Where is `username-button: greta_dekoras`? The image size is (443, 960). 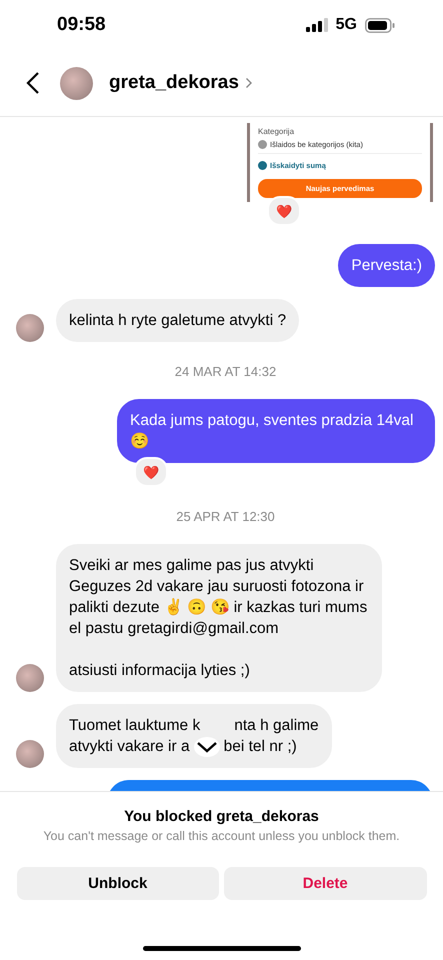
username-button: greta_dekoras is located at coordinates (181, 83).